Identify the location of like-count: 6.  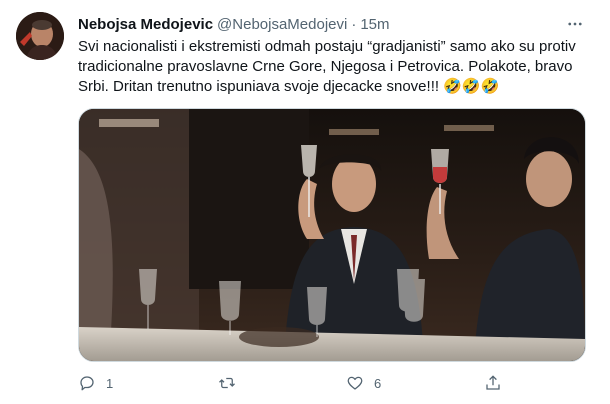
(378, 383).